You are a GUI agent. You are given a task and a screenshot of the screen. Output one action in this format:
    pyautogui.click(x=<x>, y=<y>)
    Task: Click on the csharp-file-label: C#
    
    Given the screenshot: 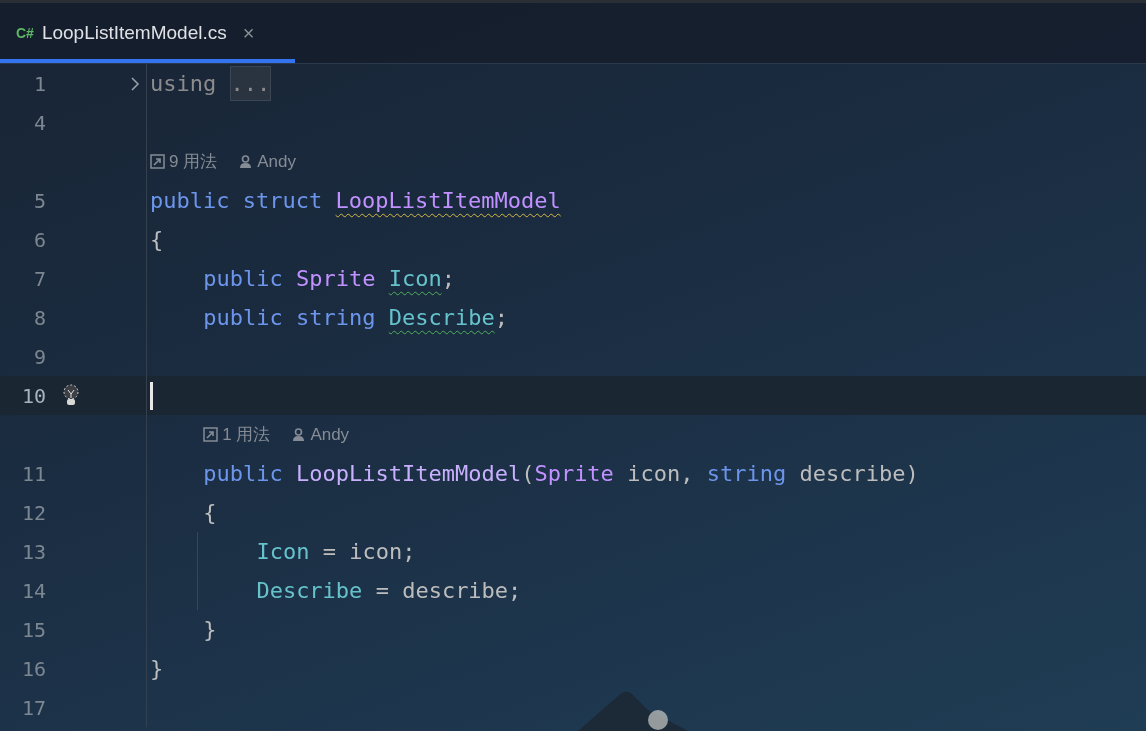 What is the action you would take?
    pyautogui.click(x=25, y=33)
    